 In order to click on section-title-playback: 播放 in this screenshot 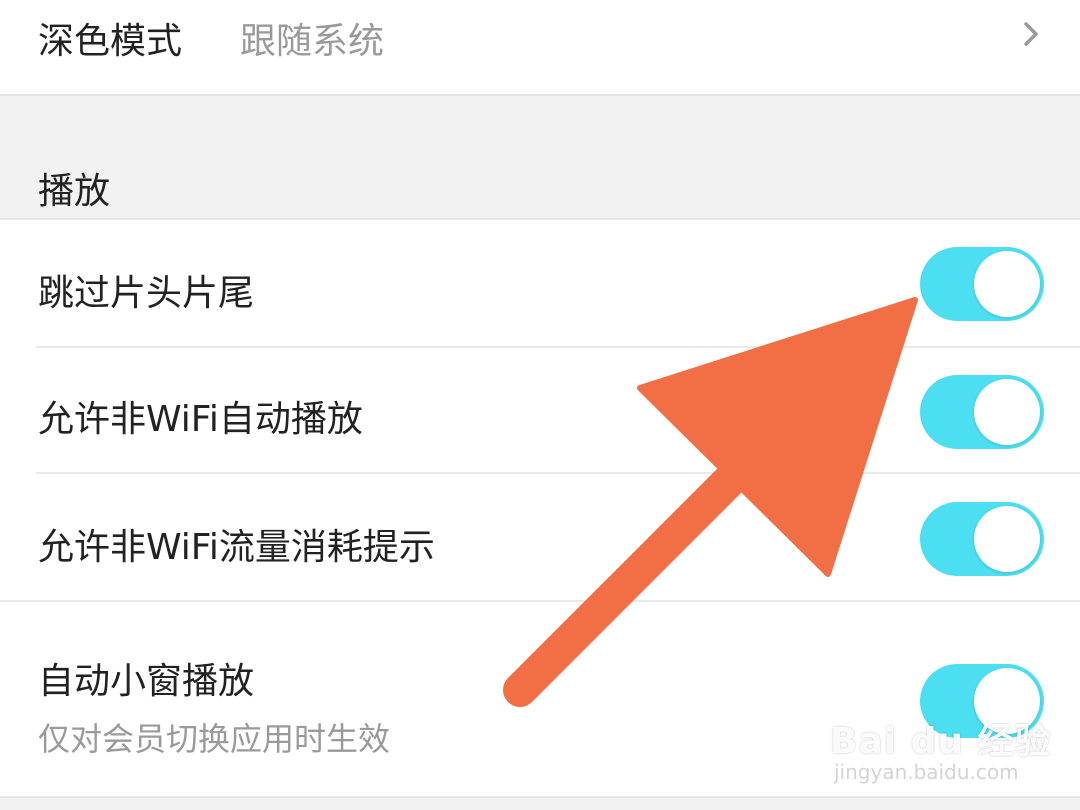, I will do `click(74, 191)`.